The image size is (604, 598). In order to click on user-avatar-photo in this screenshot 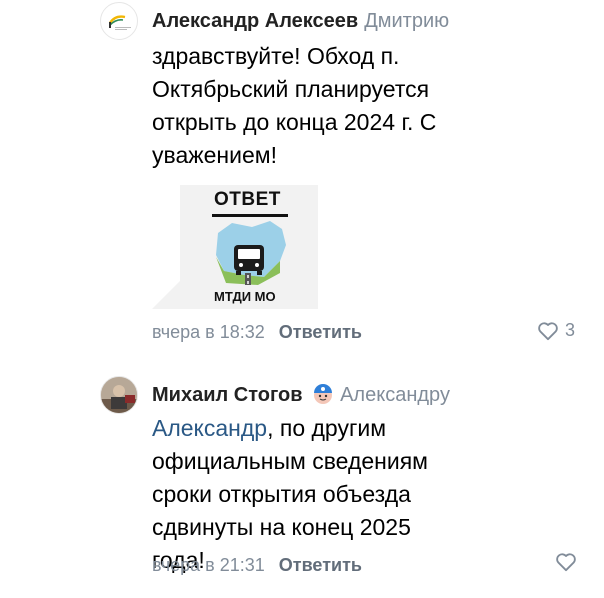, I will do `click(119, 395)`.